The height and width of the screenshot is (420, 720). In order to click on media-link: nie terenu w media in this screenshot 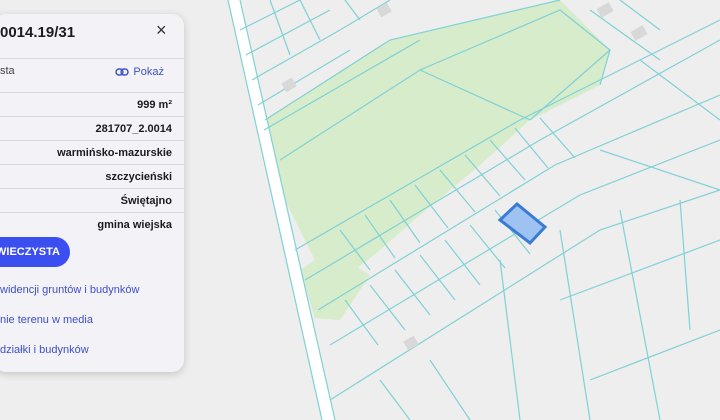, I will do `click(46, 320)`.